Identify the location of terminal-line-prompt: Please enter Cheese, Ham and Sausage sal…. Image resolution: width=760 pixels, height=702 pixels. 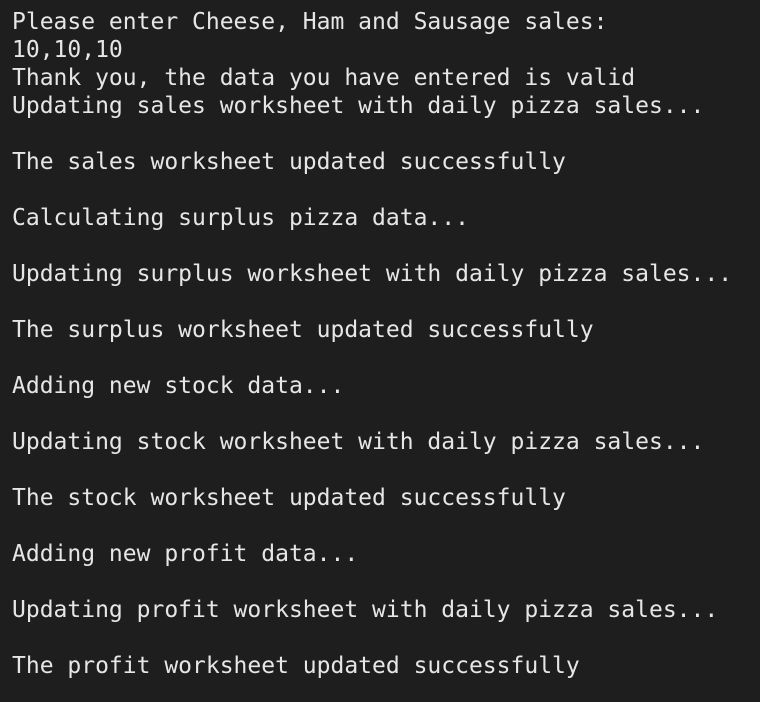
(310, 22).